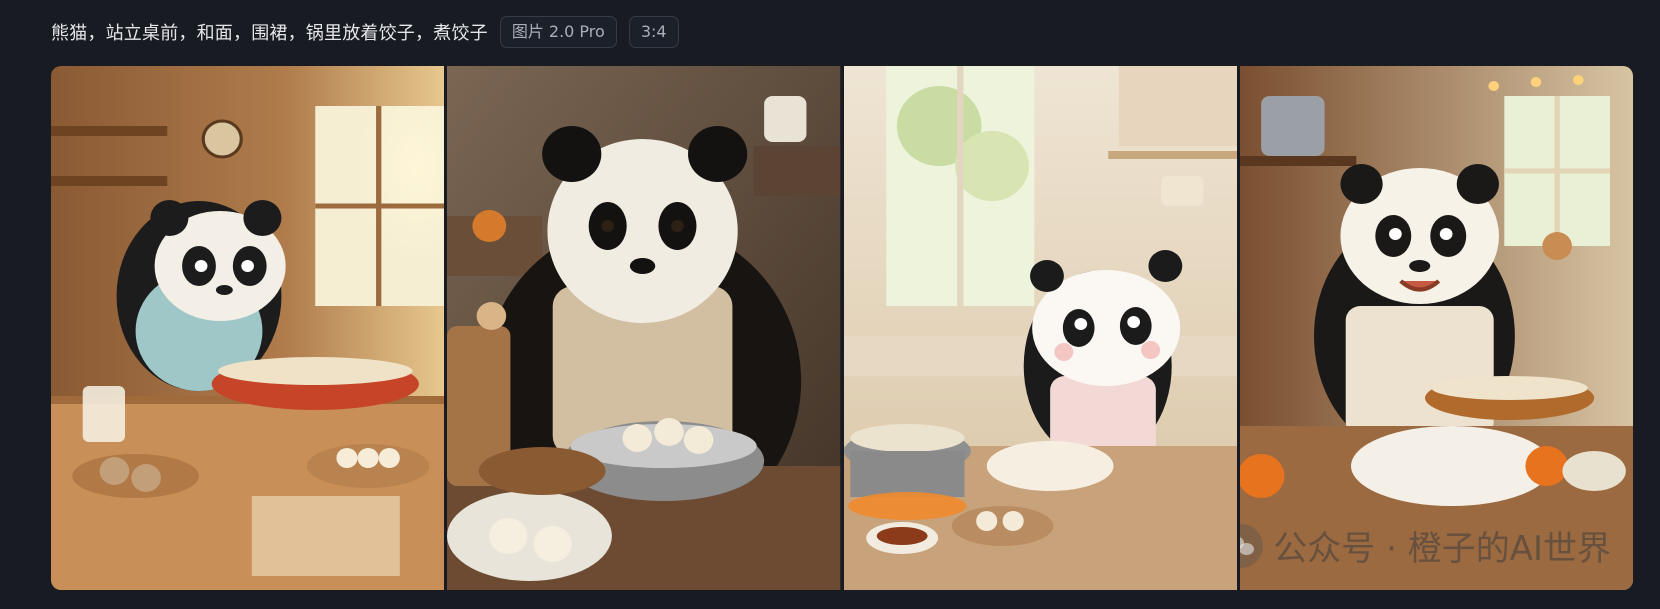  I want to click on watermark-text: 公众号 · 橙子的AI世界, so click(1442, 549).